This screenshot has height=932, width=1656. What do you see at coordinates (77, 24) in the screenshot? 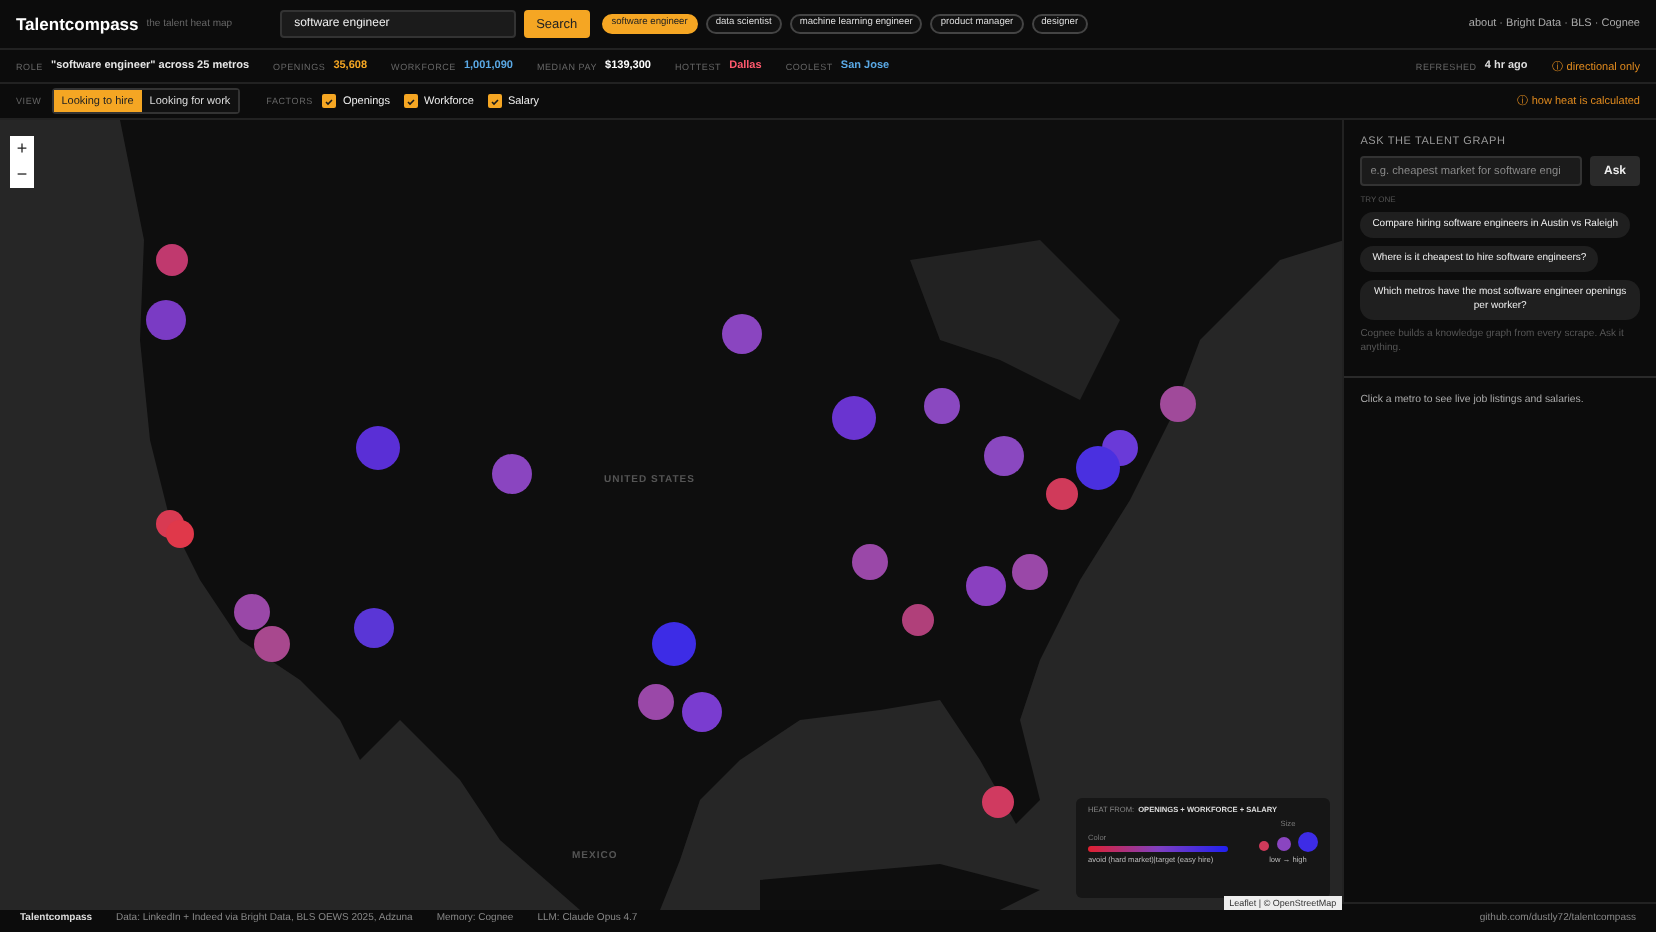
I see `brand-name: Talentcompass` at bounding box center [77, 24].